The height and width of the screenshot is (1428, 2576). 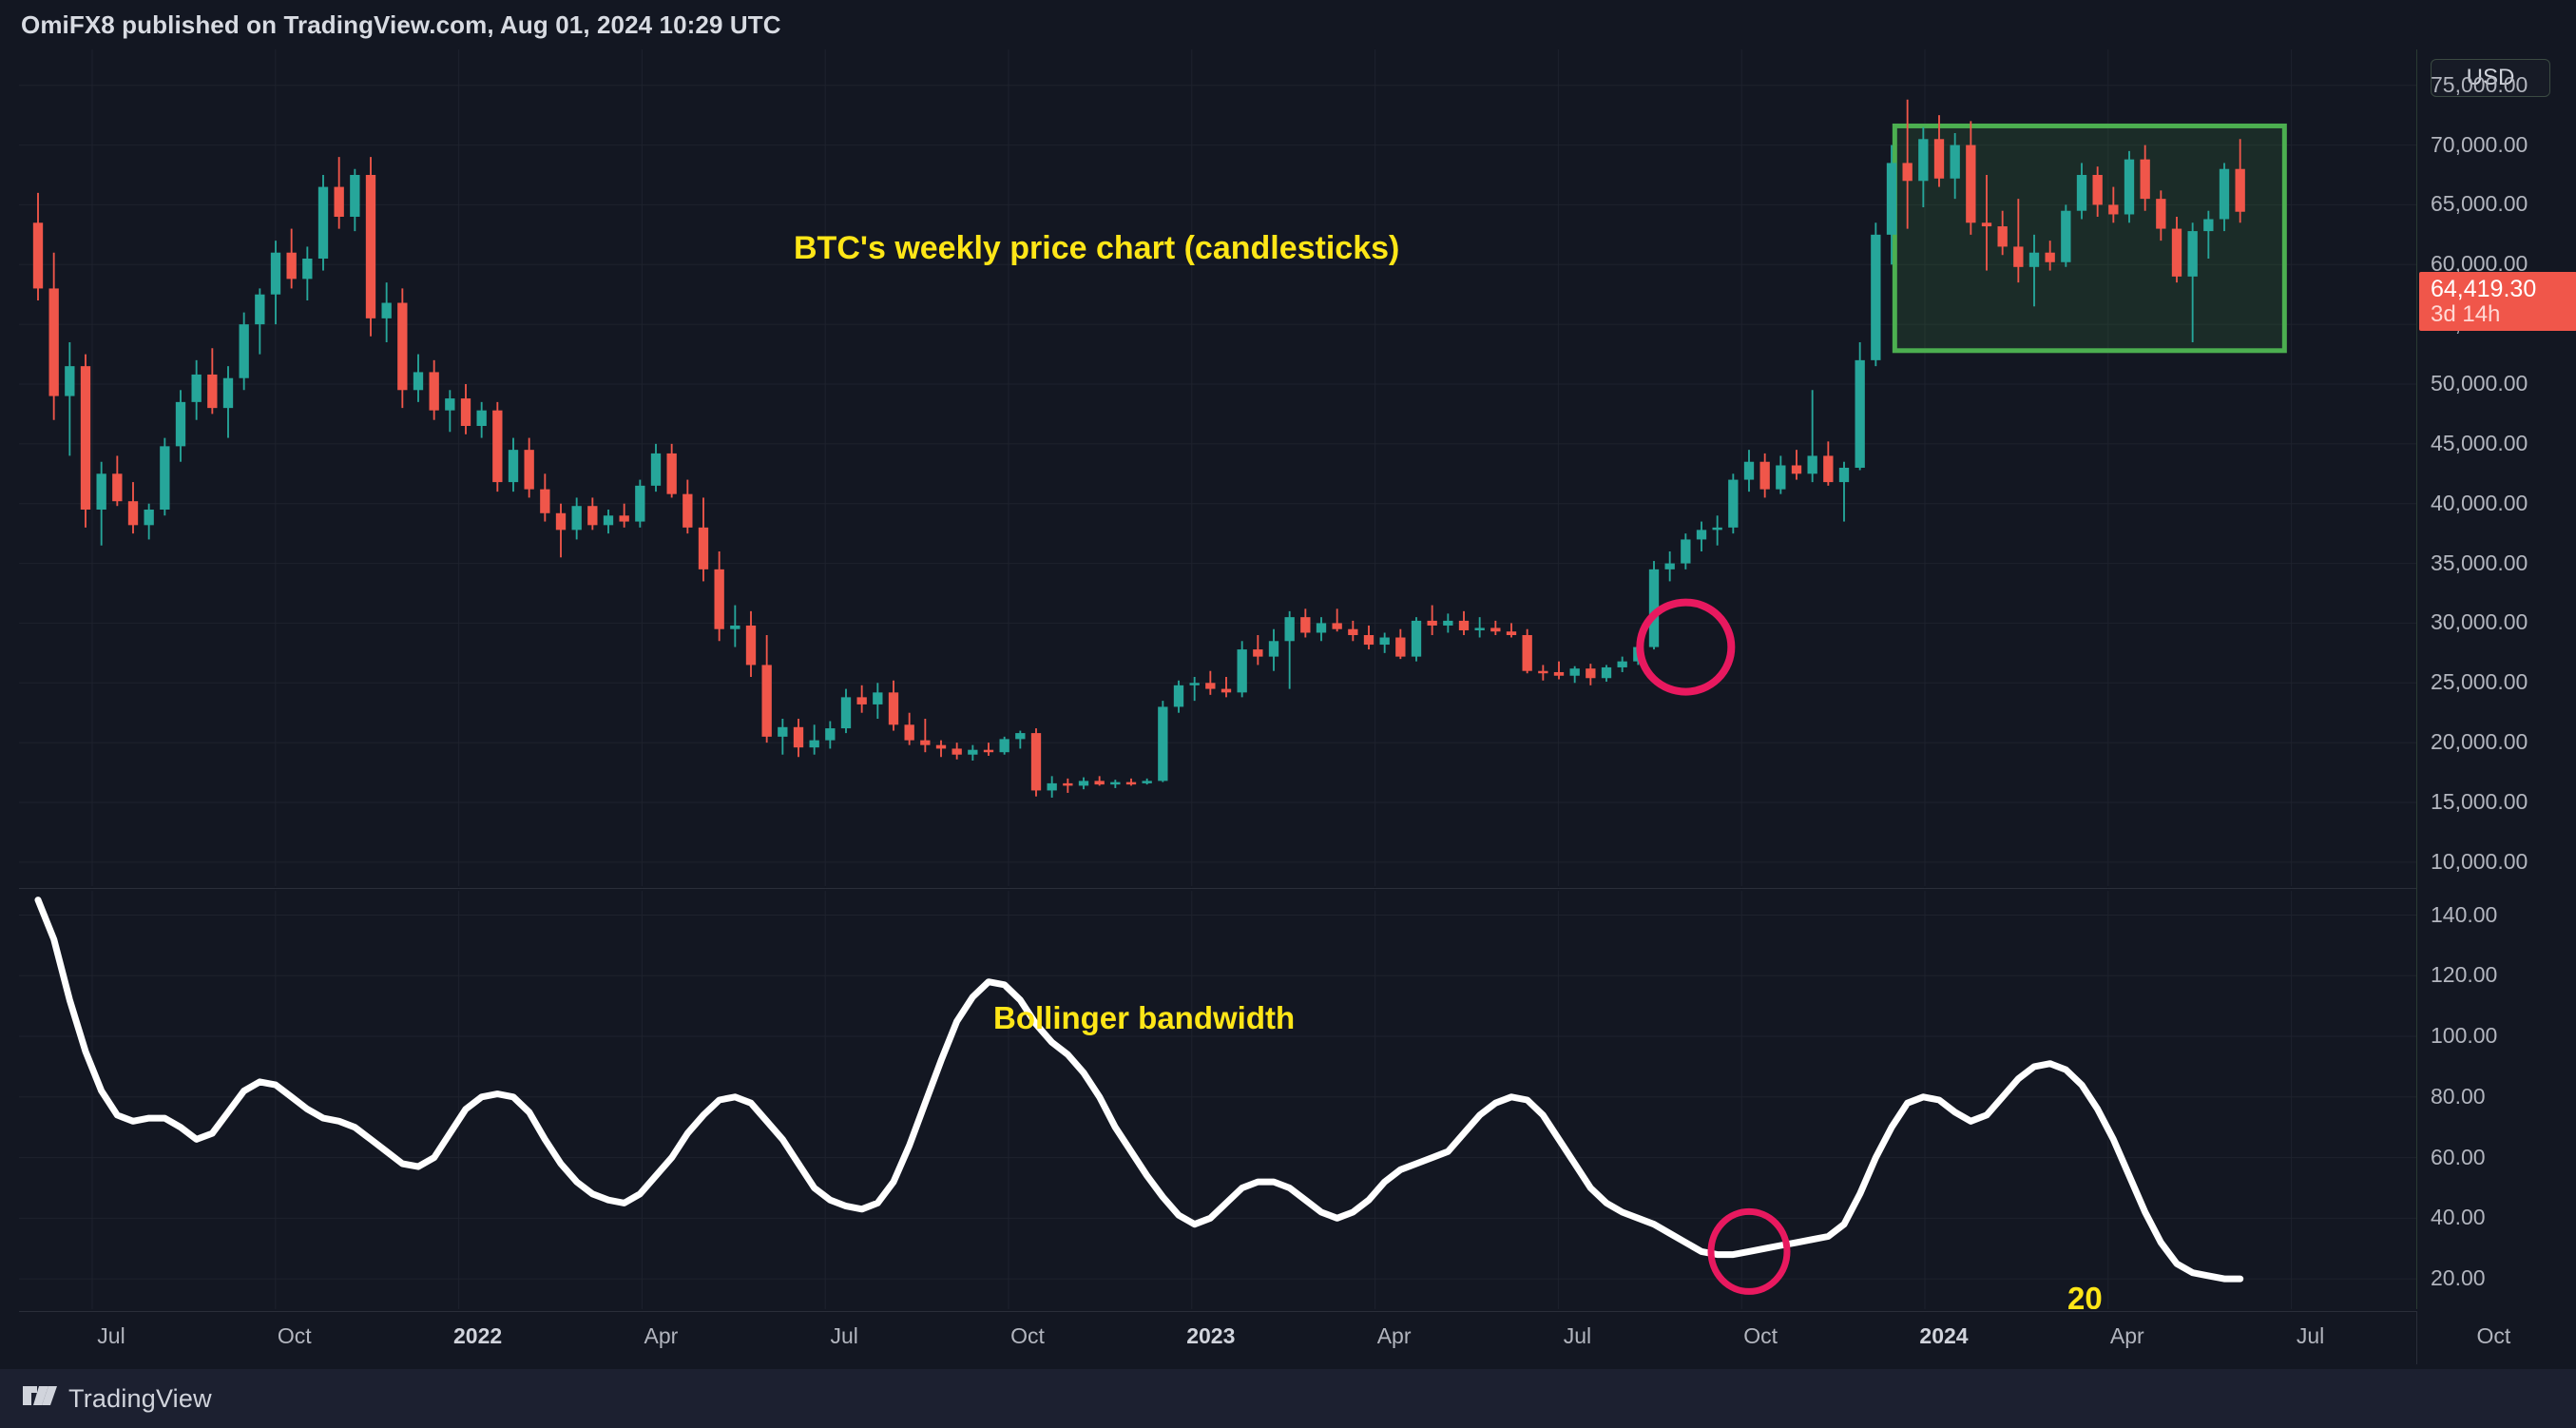 I want to click on tradingview-logo-icon, so click(x=40, y=1395).